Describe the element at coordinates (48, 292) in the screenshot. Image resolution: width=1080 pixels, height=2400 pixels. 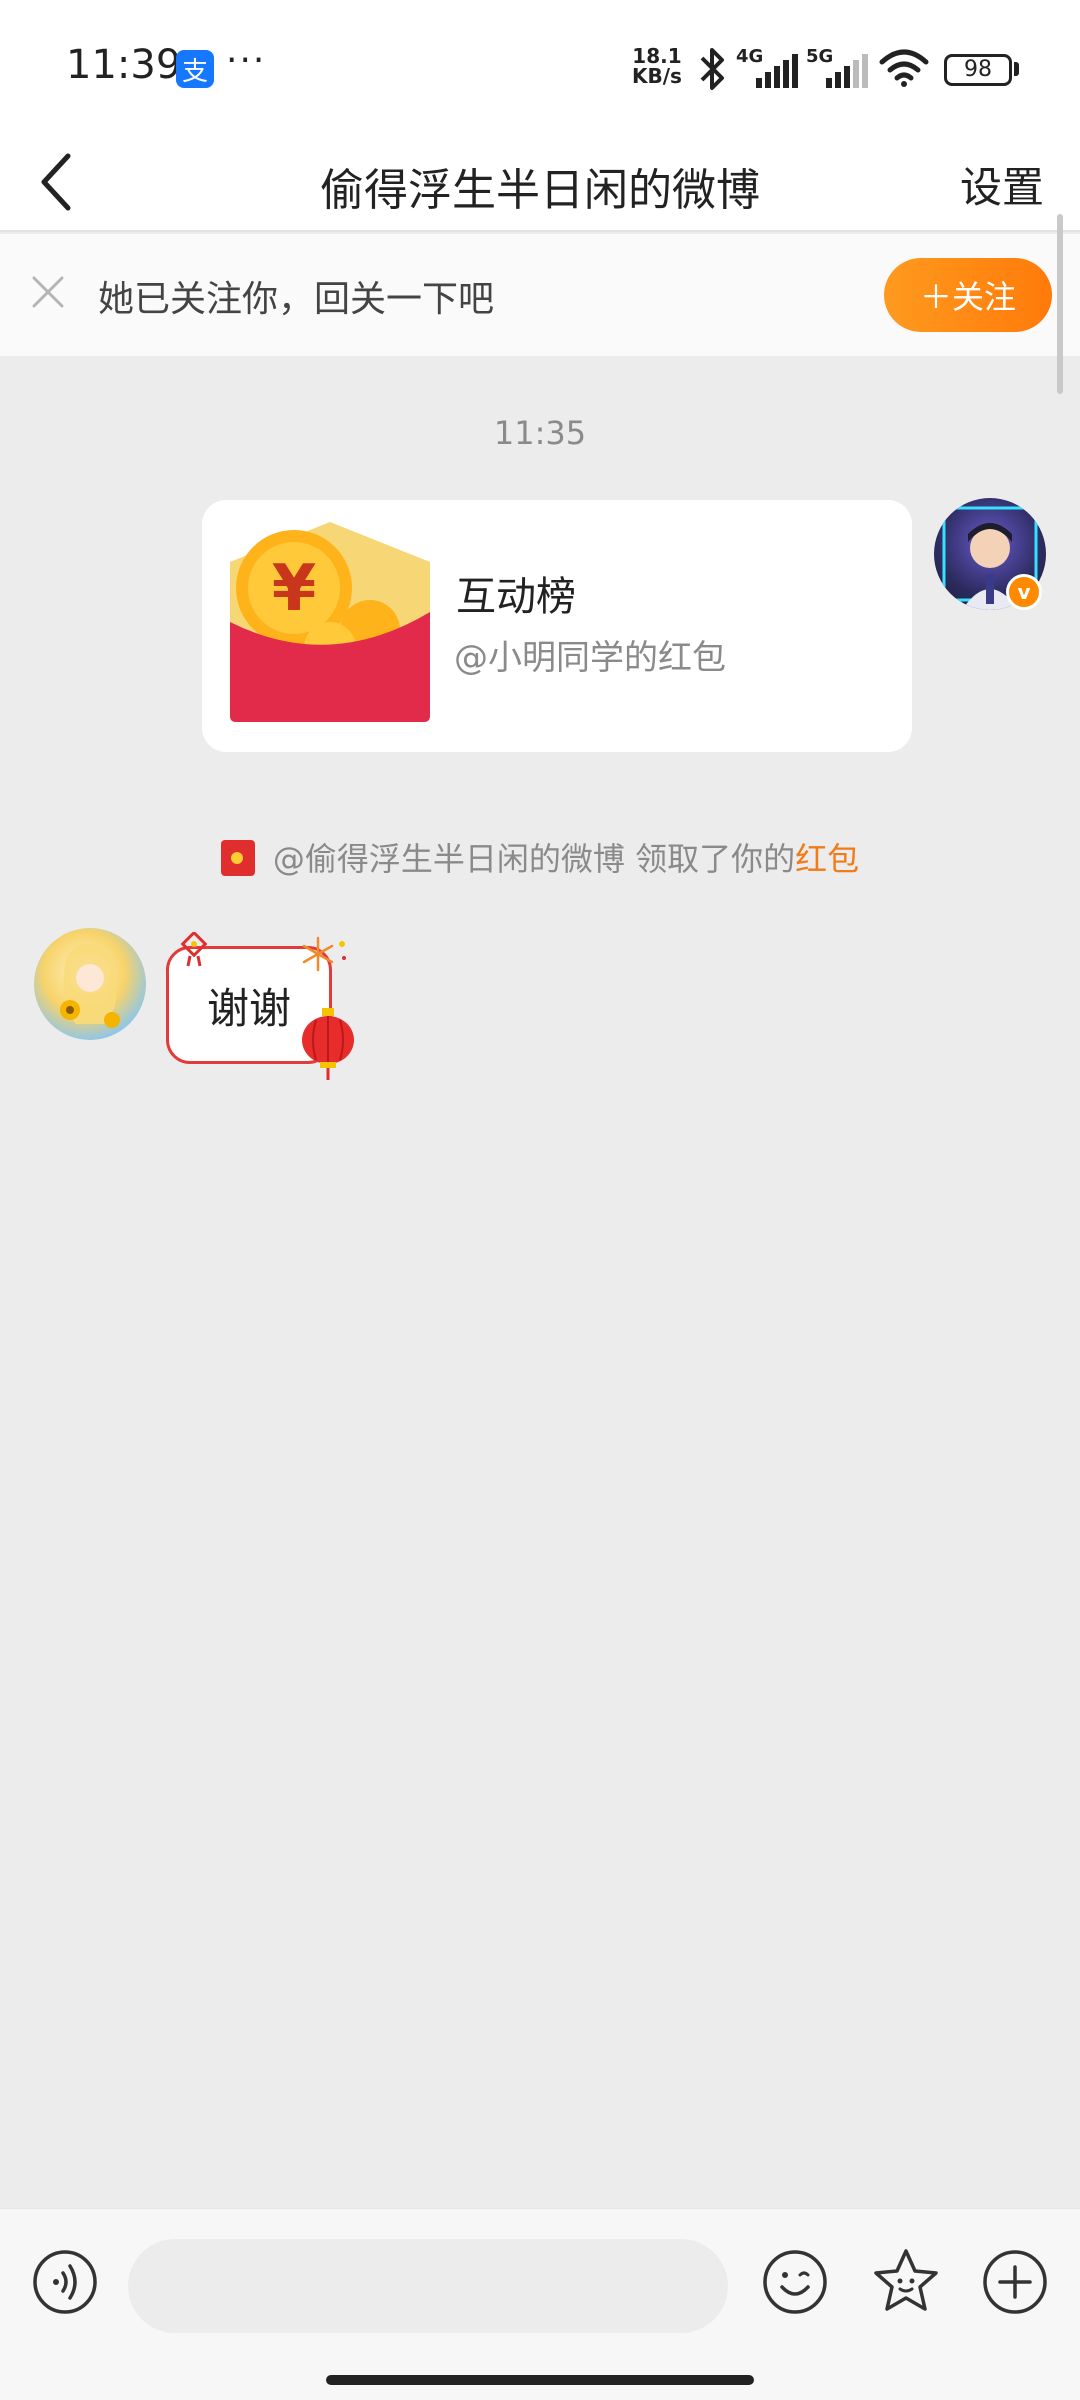
I see `close-icon` at that location.